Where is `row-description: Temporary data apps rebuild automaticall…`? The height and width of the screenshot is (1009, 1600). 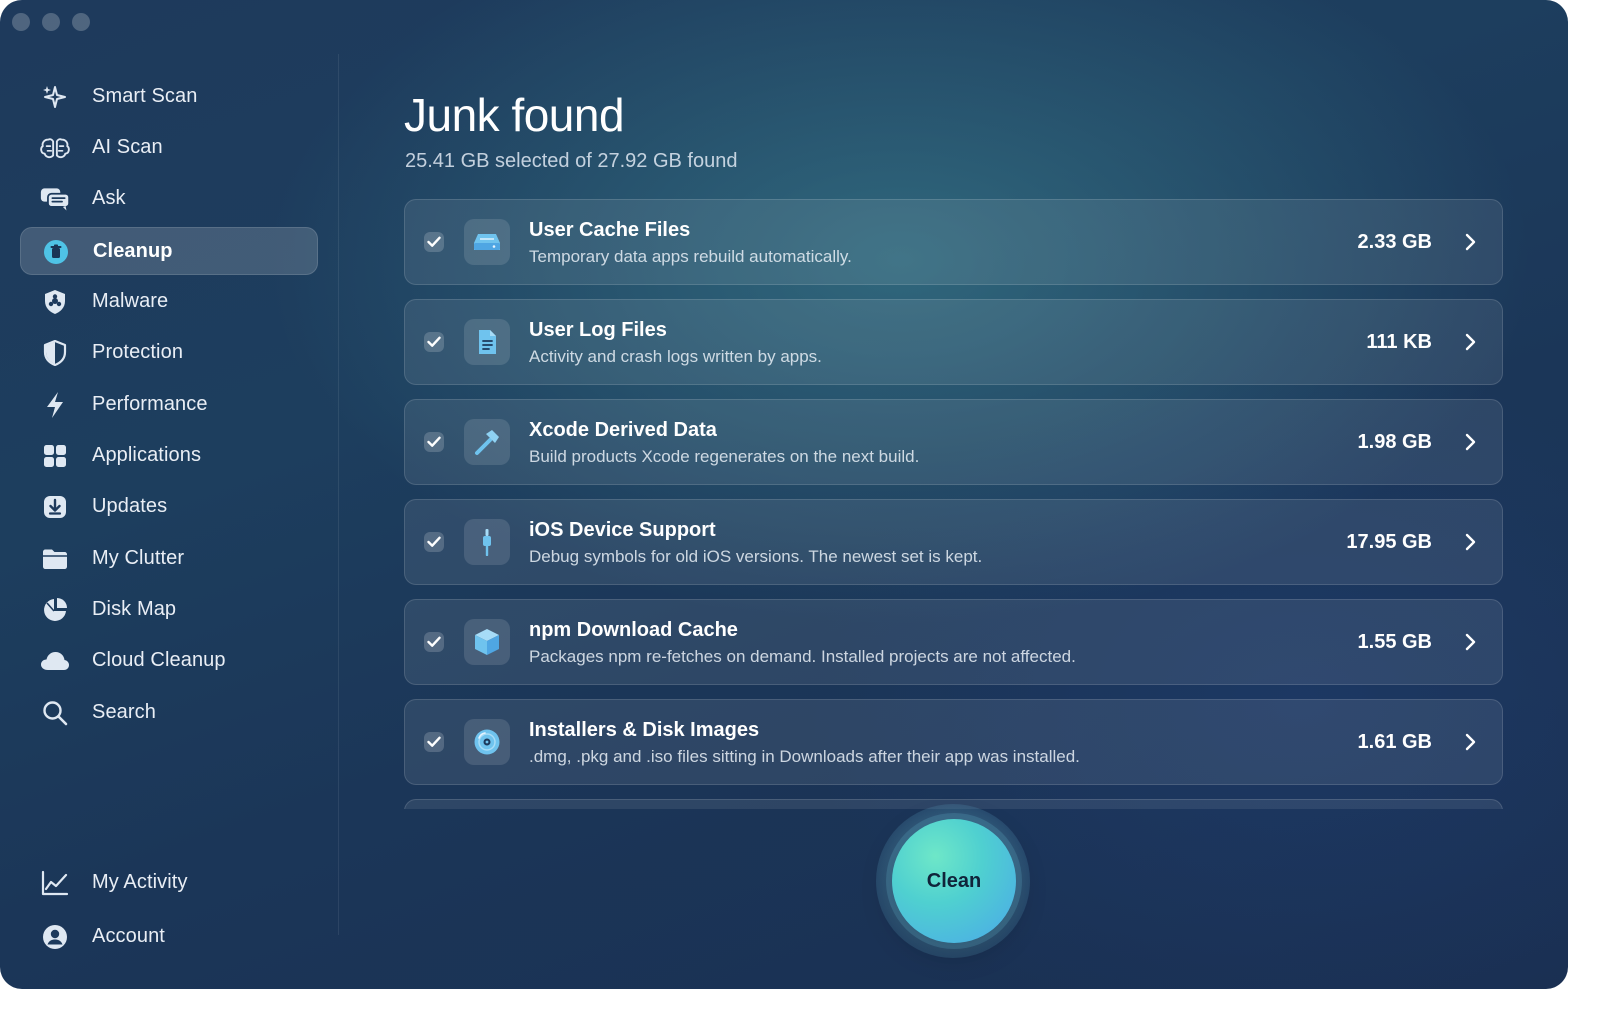
row-description: Temporary data apps rebuild automaticall… is located at coordinates (690, 256).